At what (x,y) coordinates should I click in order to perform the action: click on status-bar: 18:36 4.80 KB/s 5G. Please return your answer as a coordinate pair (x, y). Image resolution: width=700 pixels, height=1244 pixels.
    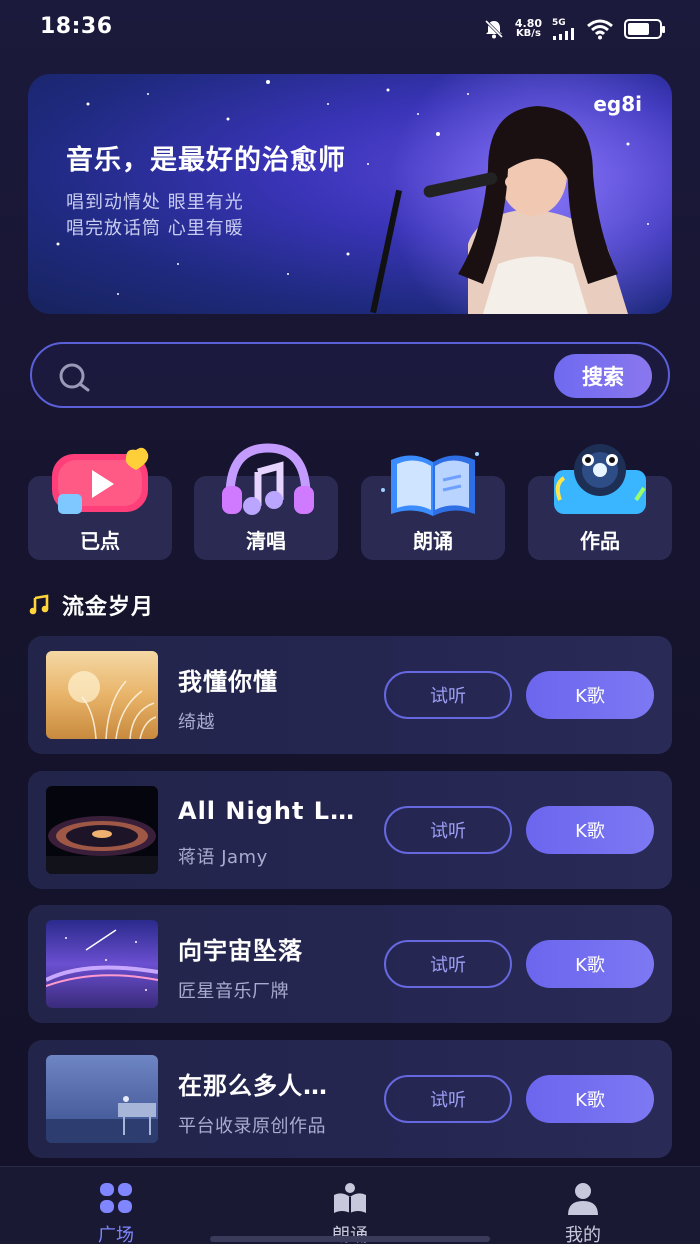
    Looking at the image, I should click on (350, 30).